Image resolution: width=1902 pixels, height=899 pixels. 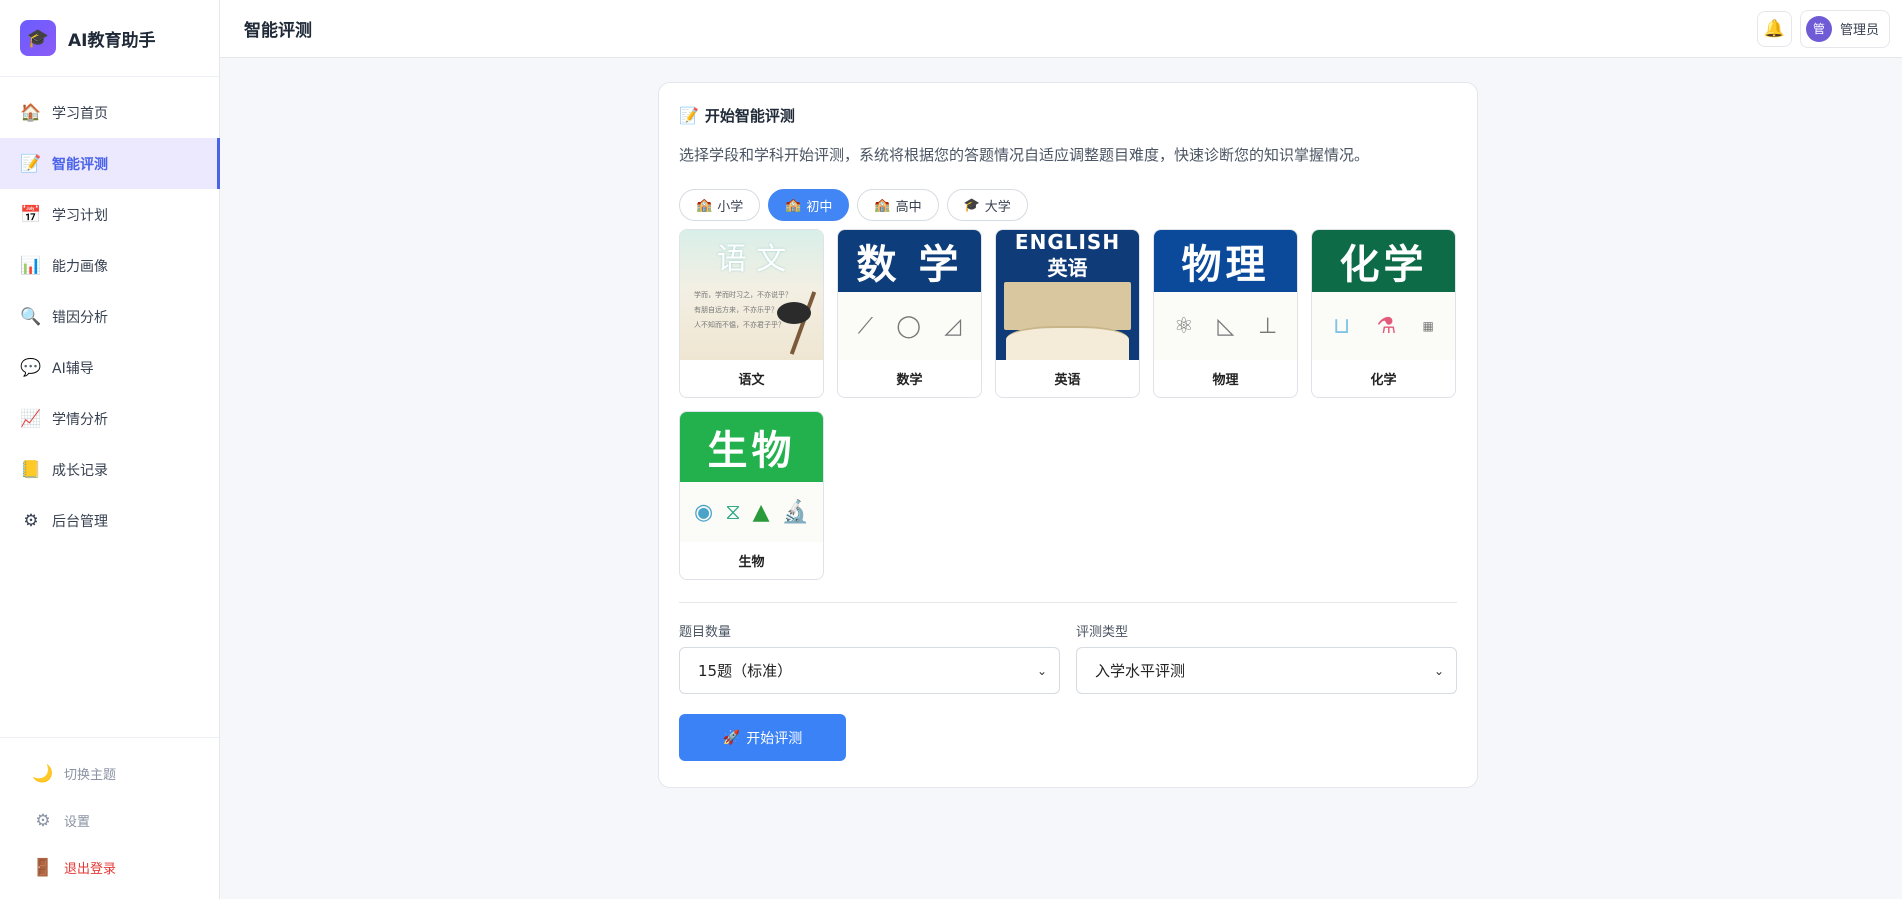 I want to click on sidebar-item-learning-analysis: 📈 学情分析, so click(x=109, y=418).